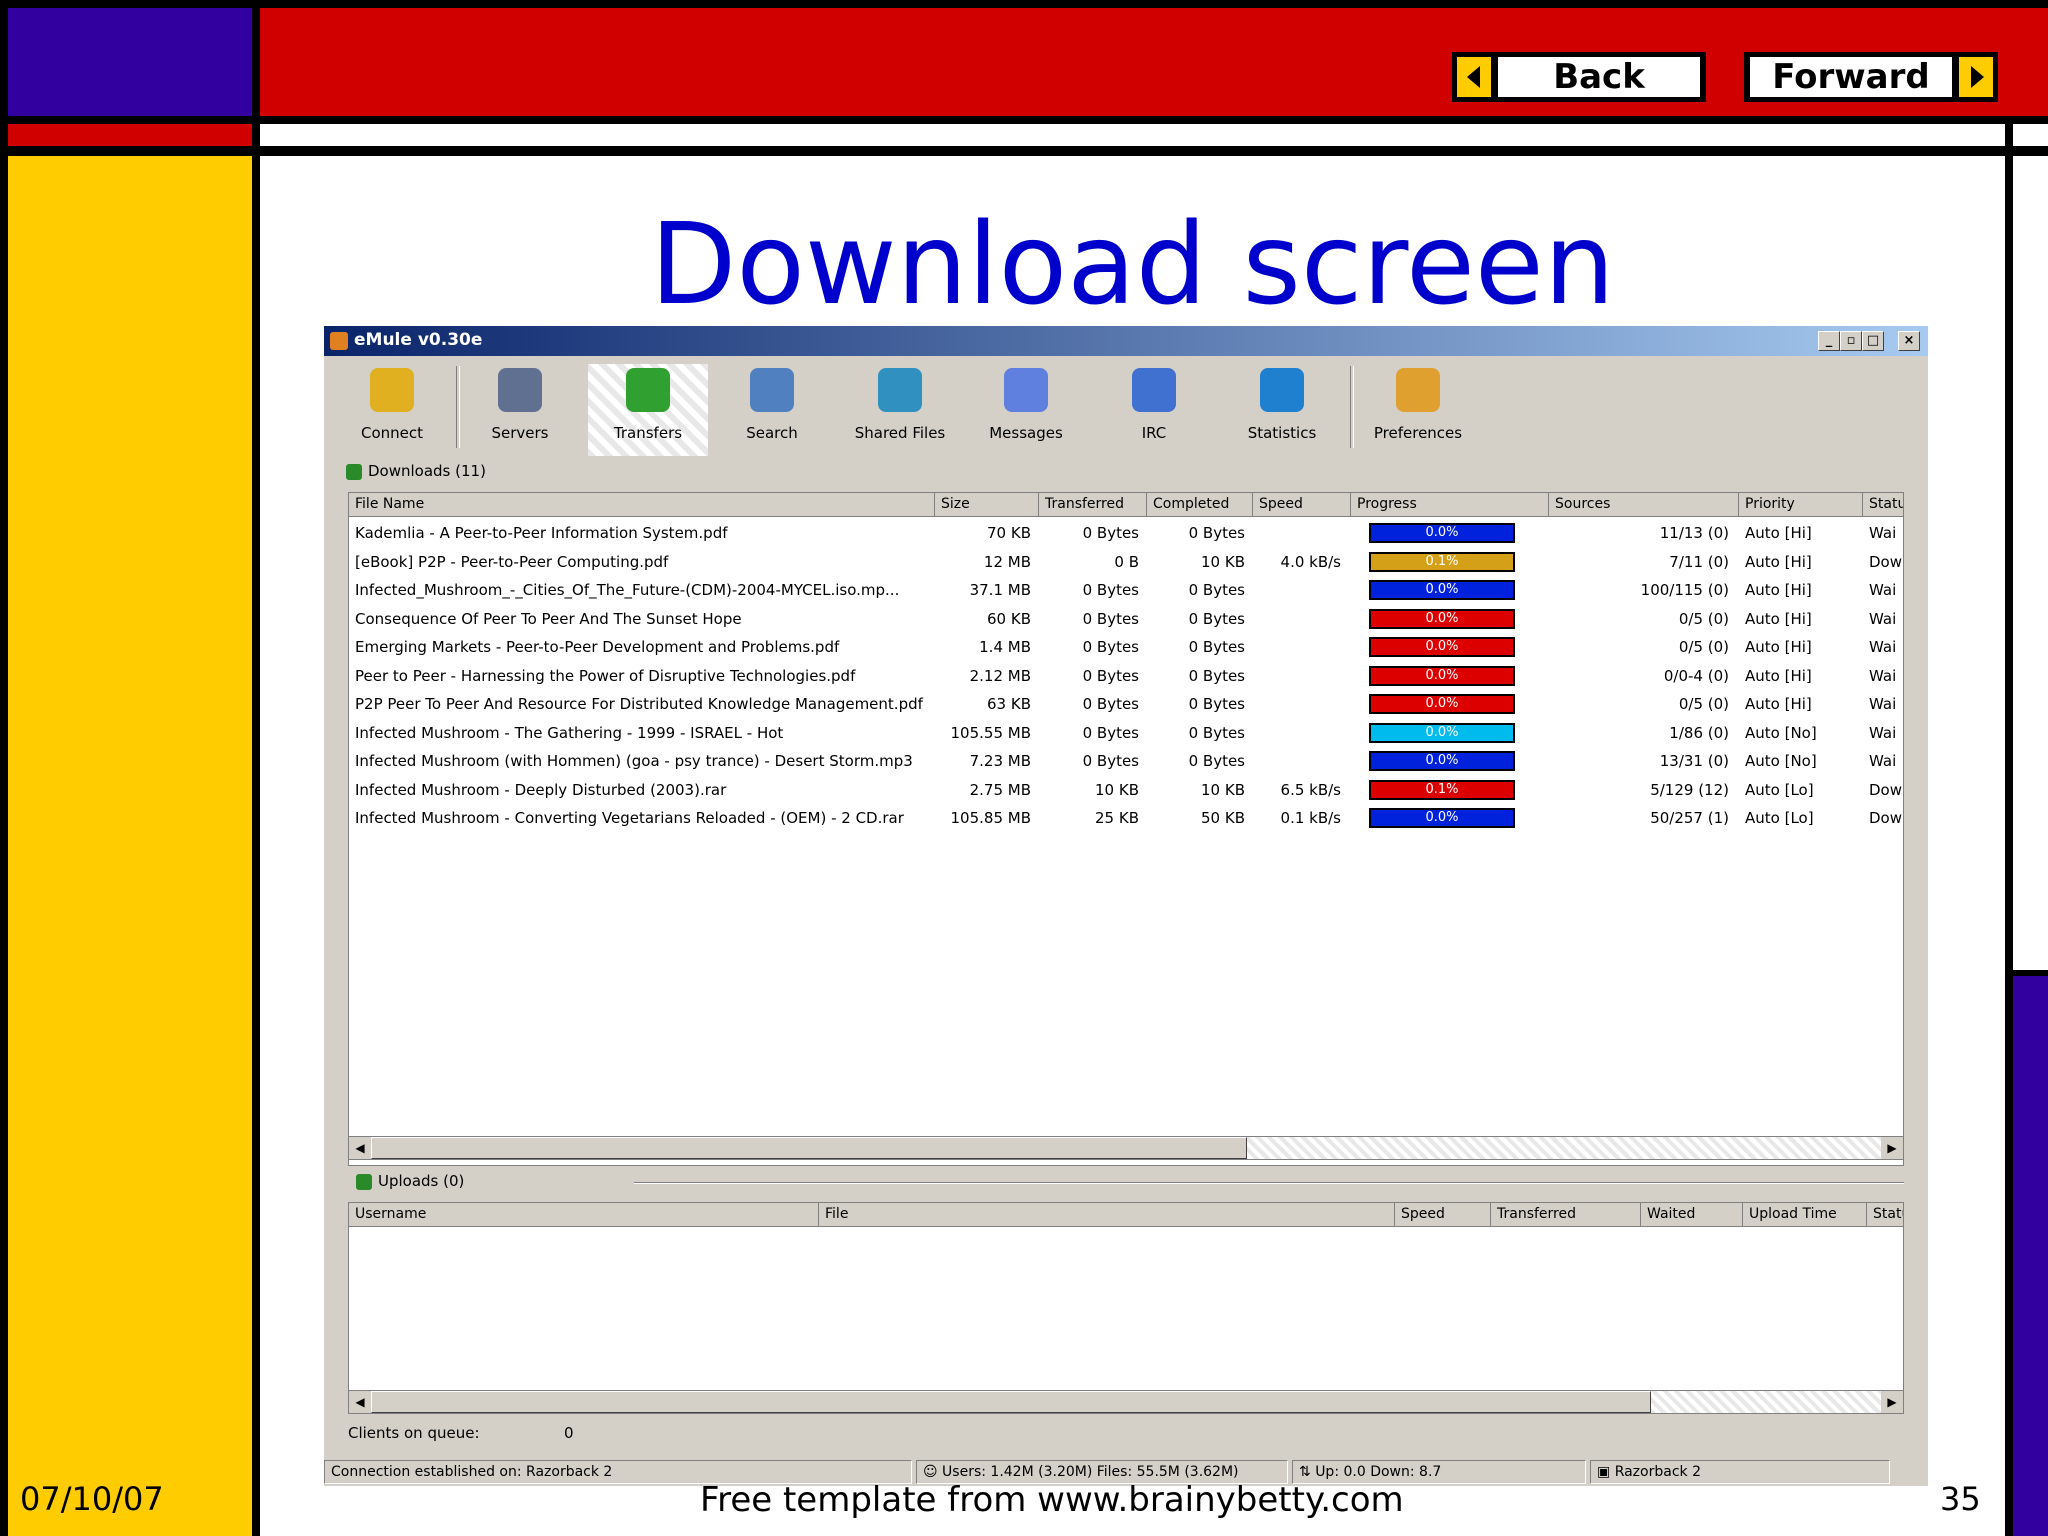 The width and height of the screenshot is (2048, 1536). I want to click on file-priority: Auto [Lo], so click(1779, 818).